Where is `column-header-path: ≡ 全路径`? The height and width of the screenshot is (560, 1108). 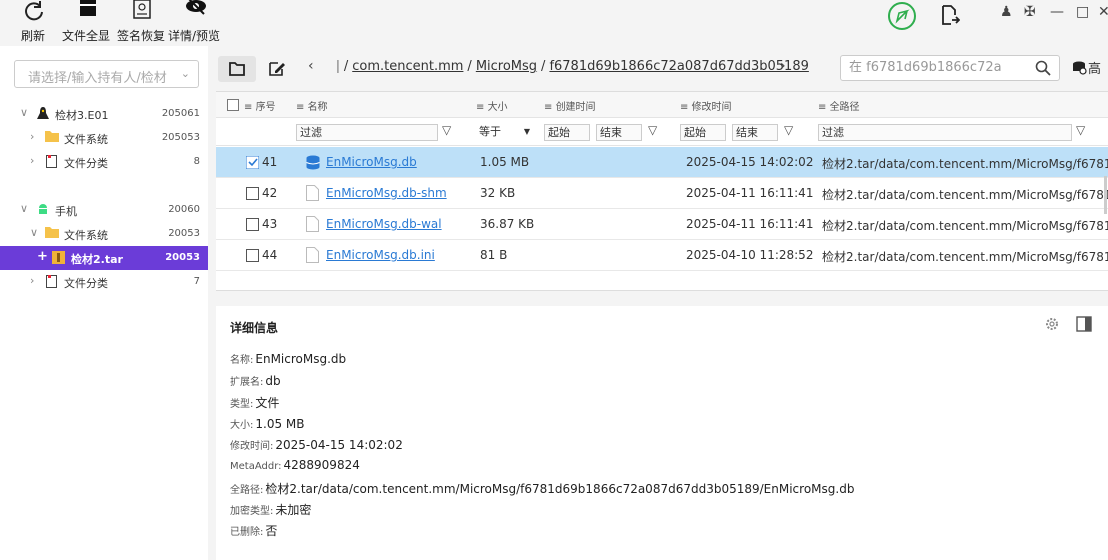
column-header-path: ≡ 全路径 is located at coordinates (839, 105).